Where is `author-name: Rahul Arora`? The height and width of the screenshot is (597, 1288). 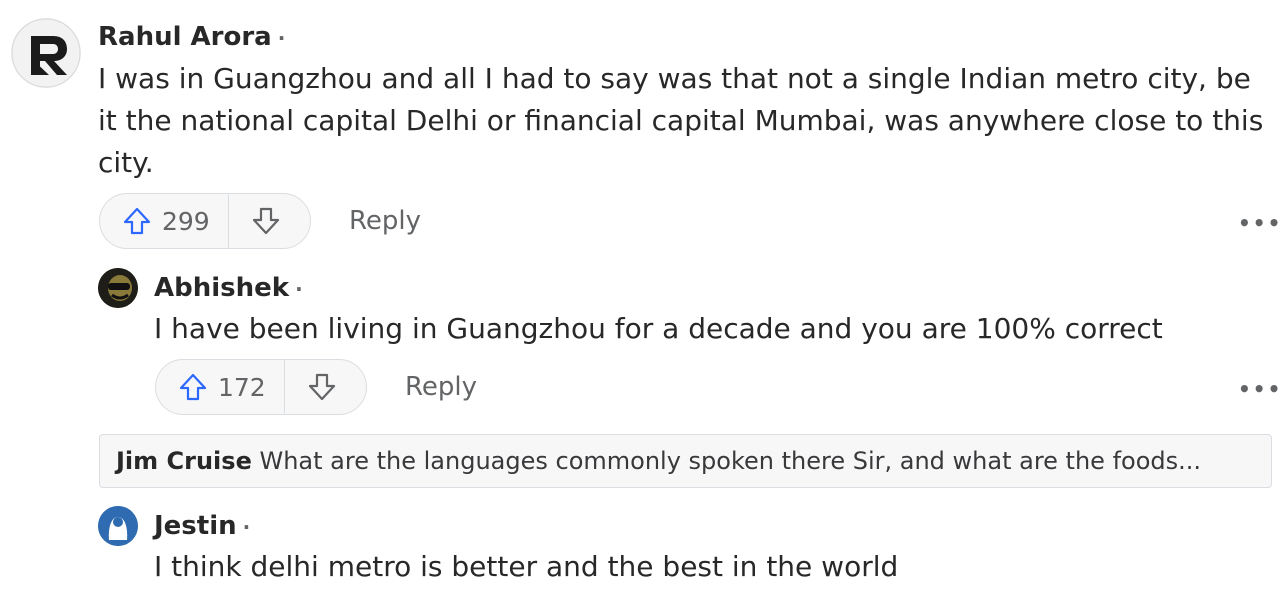 author-name: Rahul Arora is located at coordinates (185, 37).